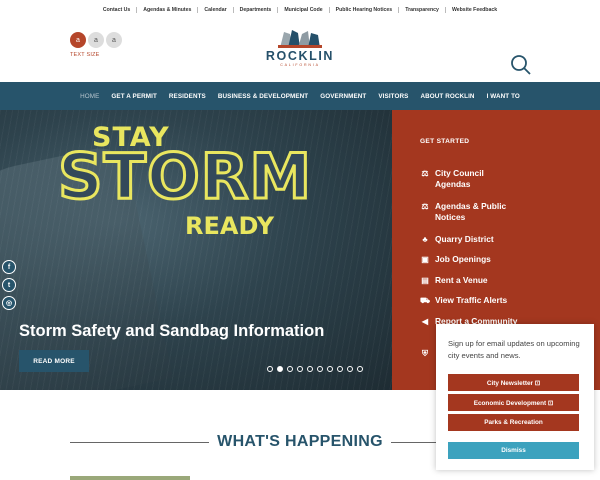 This screenshot has height=480, width=600. What do you see at coordinates (130, 478) in the screenshot?
I see `news-image-peek` at bounding box center [130, 478].